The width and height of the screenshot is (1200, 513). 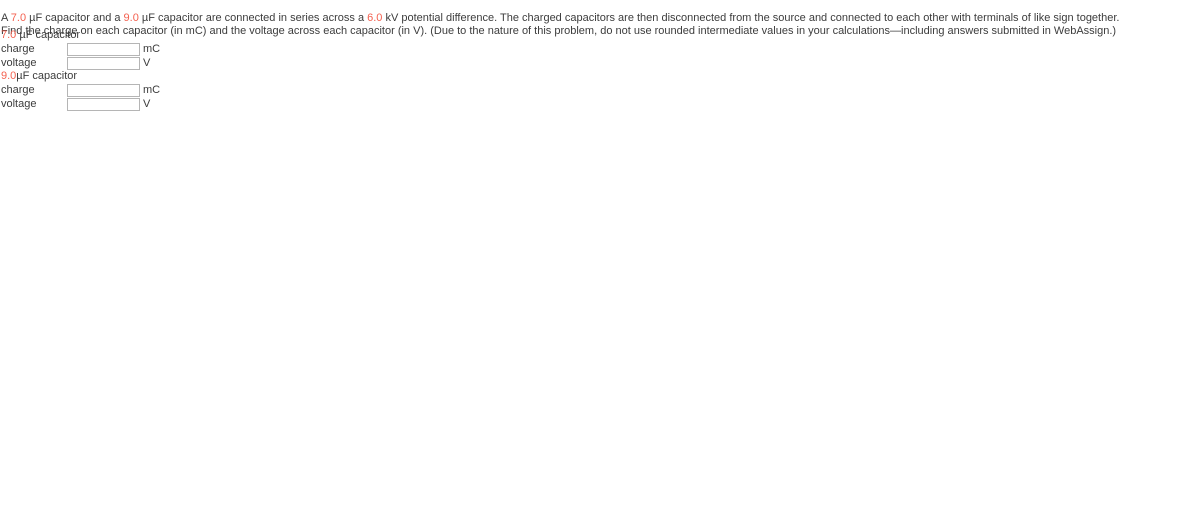 I want to click on group-heading-capacitor-1: 7.0 µF capacitor, so click(x=201, y=35).